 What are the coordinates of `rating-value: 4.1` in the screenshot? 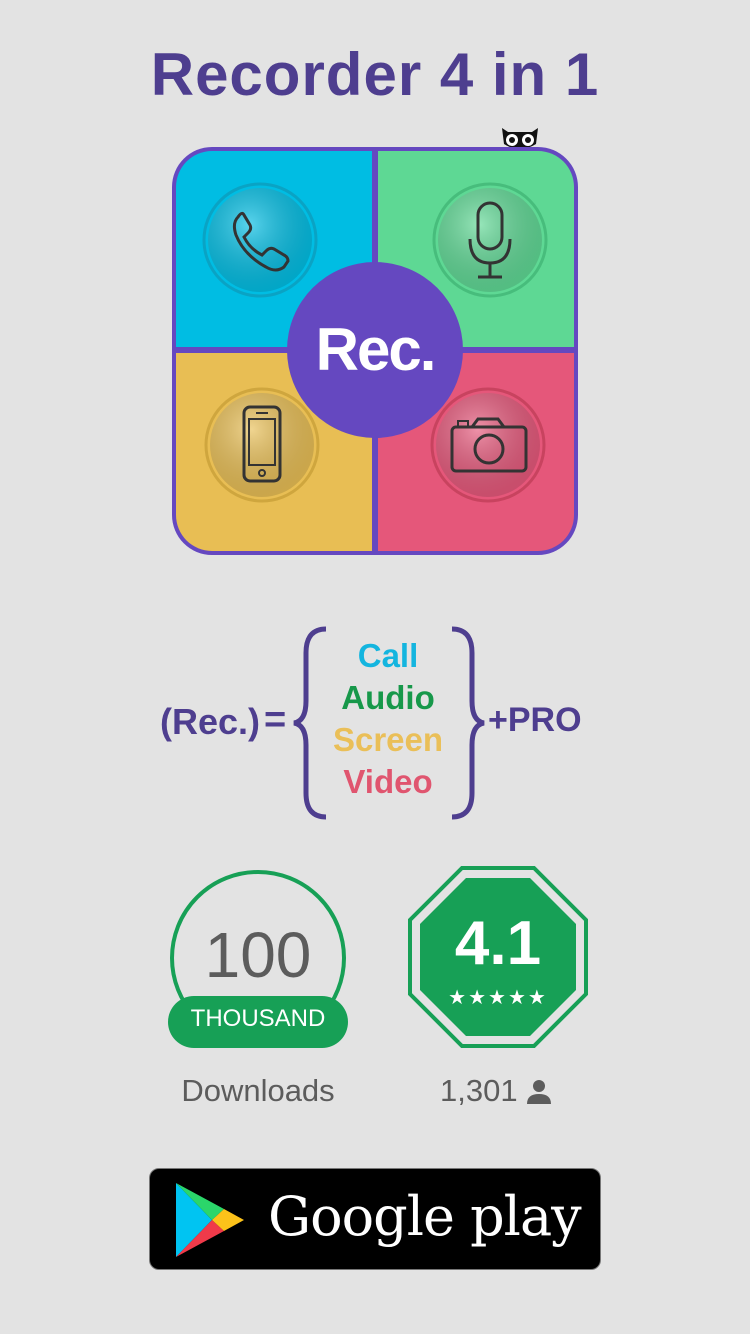 It's located at (498, 943).